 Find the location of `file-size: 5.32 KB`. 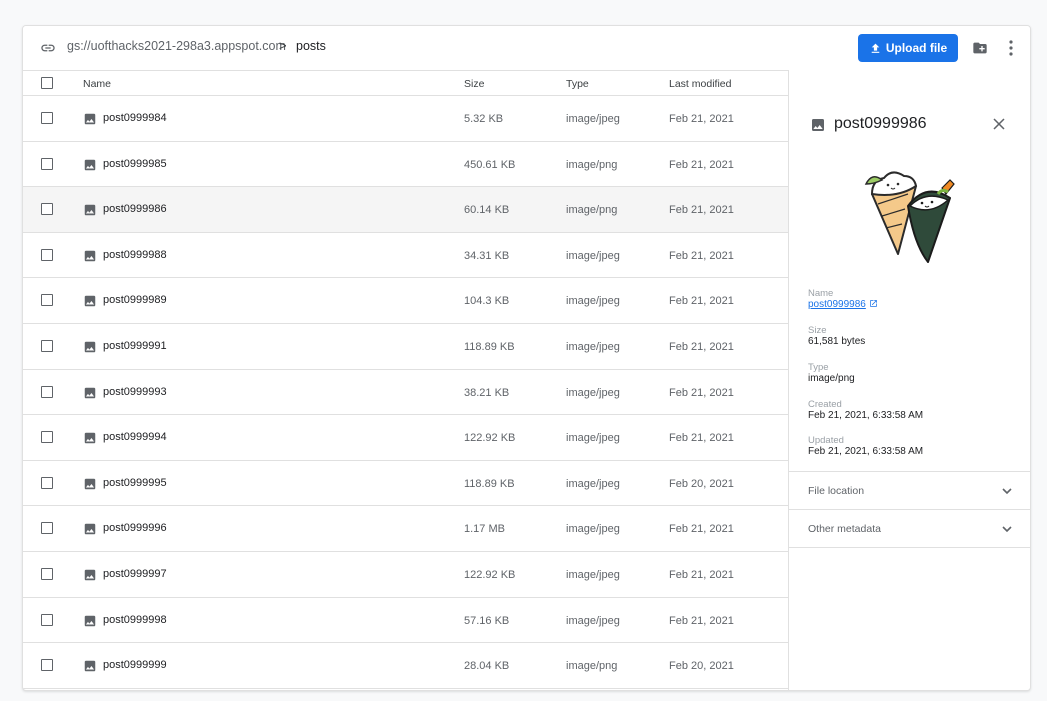

file-size: 5.32 KB is located at coordinates (484, 119).